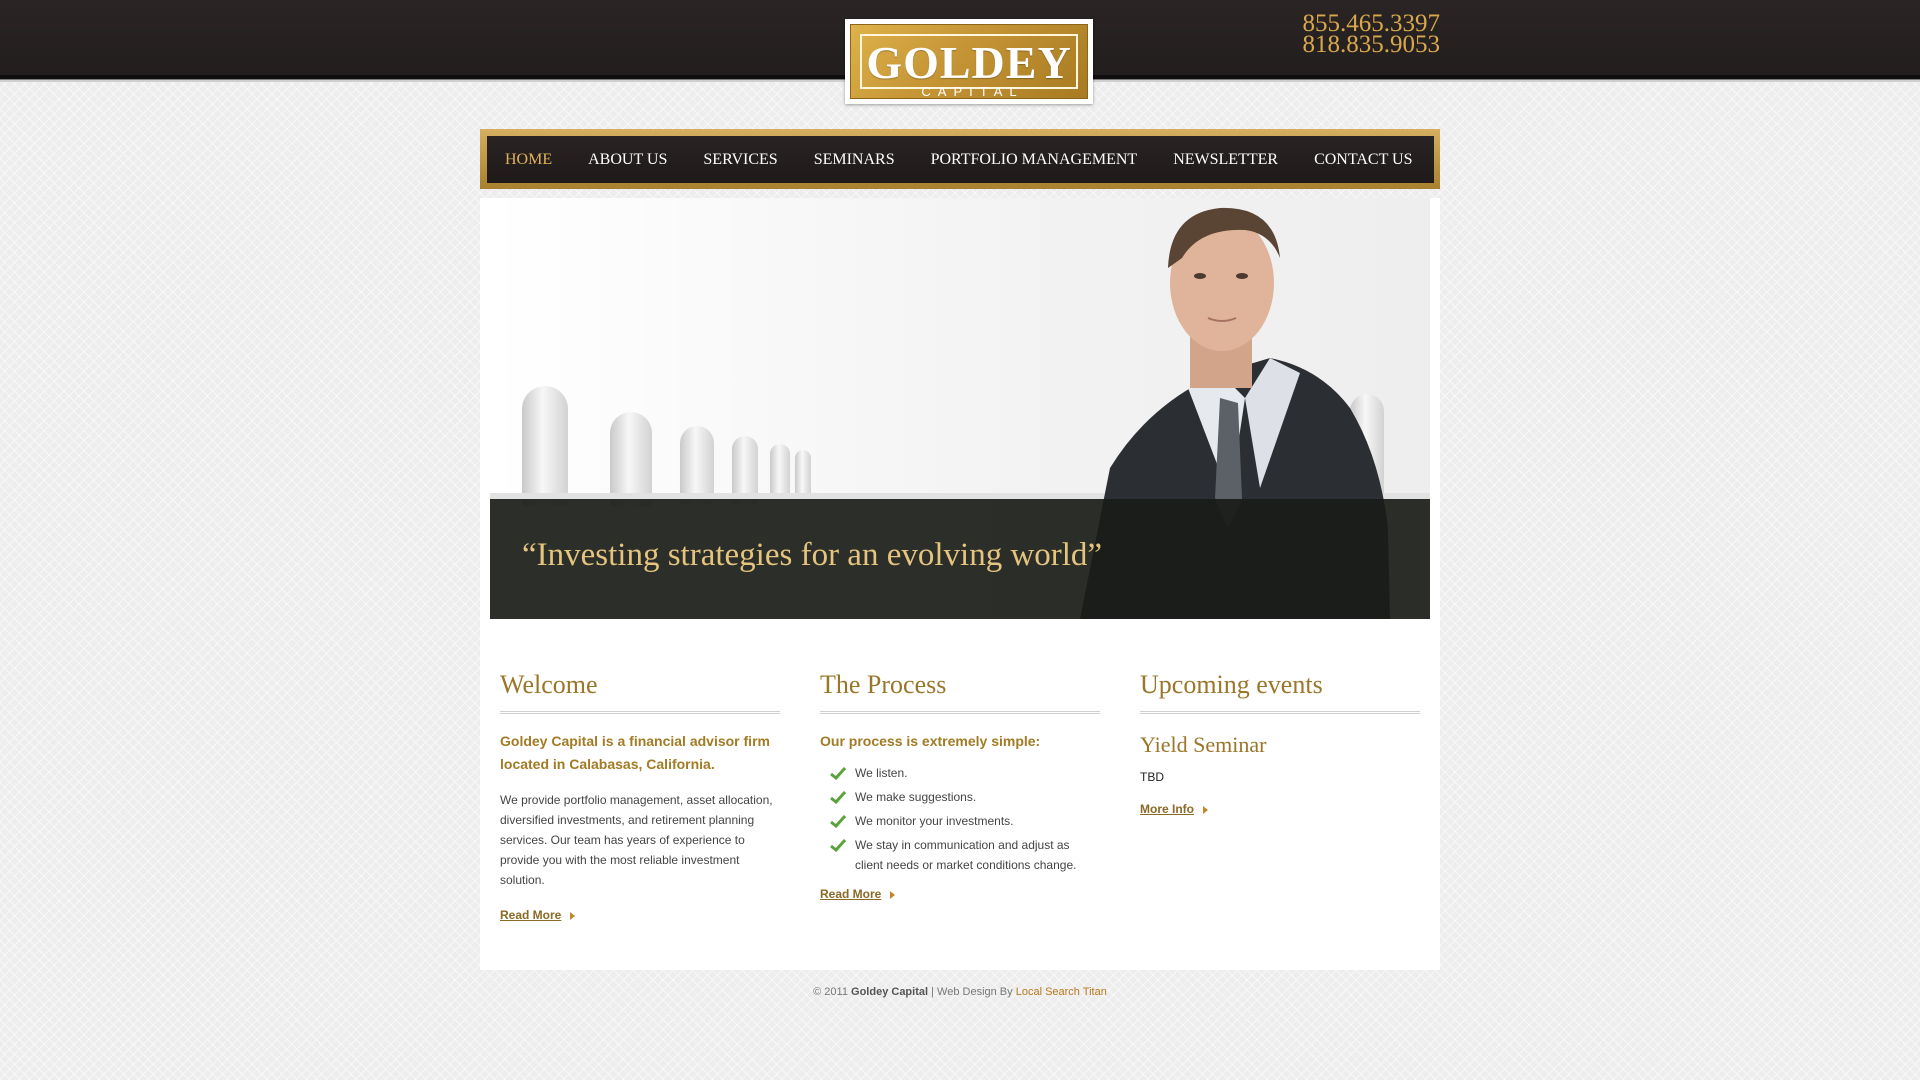 The height and width of the screenshot is (1080, 1920). What do you see at coordinates (640, 692) in the screenshot?
I see `welcome-heading: Welcome` at bounding box center [640, 692].